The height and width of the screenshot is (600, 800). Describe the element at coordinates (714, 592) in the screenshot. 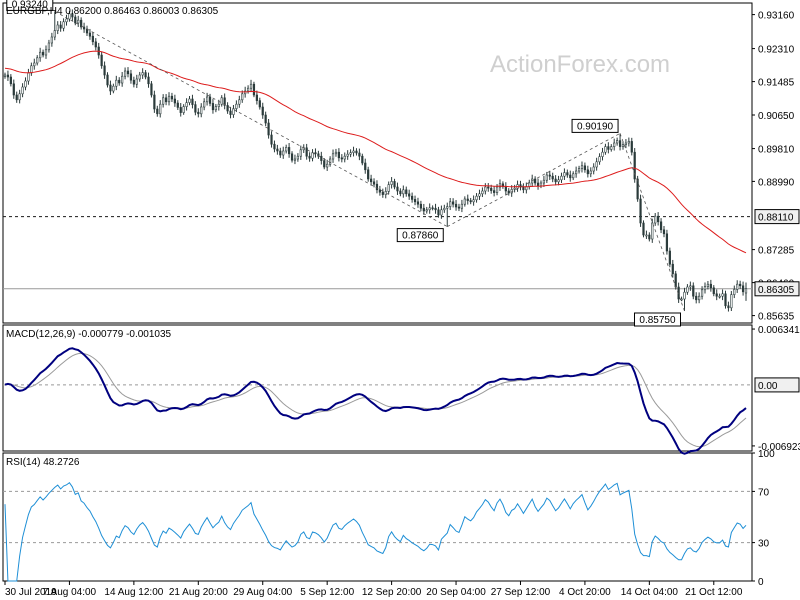

I see `x-tick-label: 21 Oct 12:00` at that location.